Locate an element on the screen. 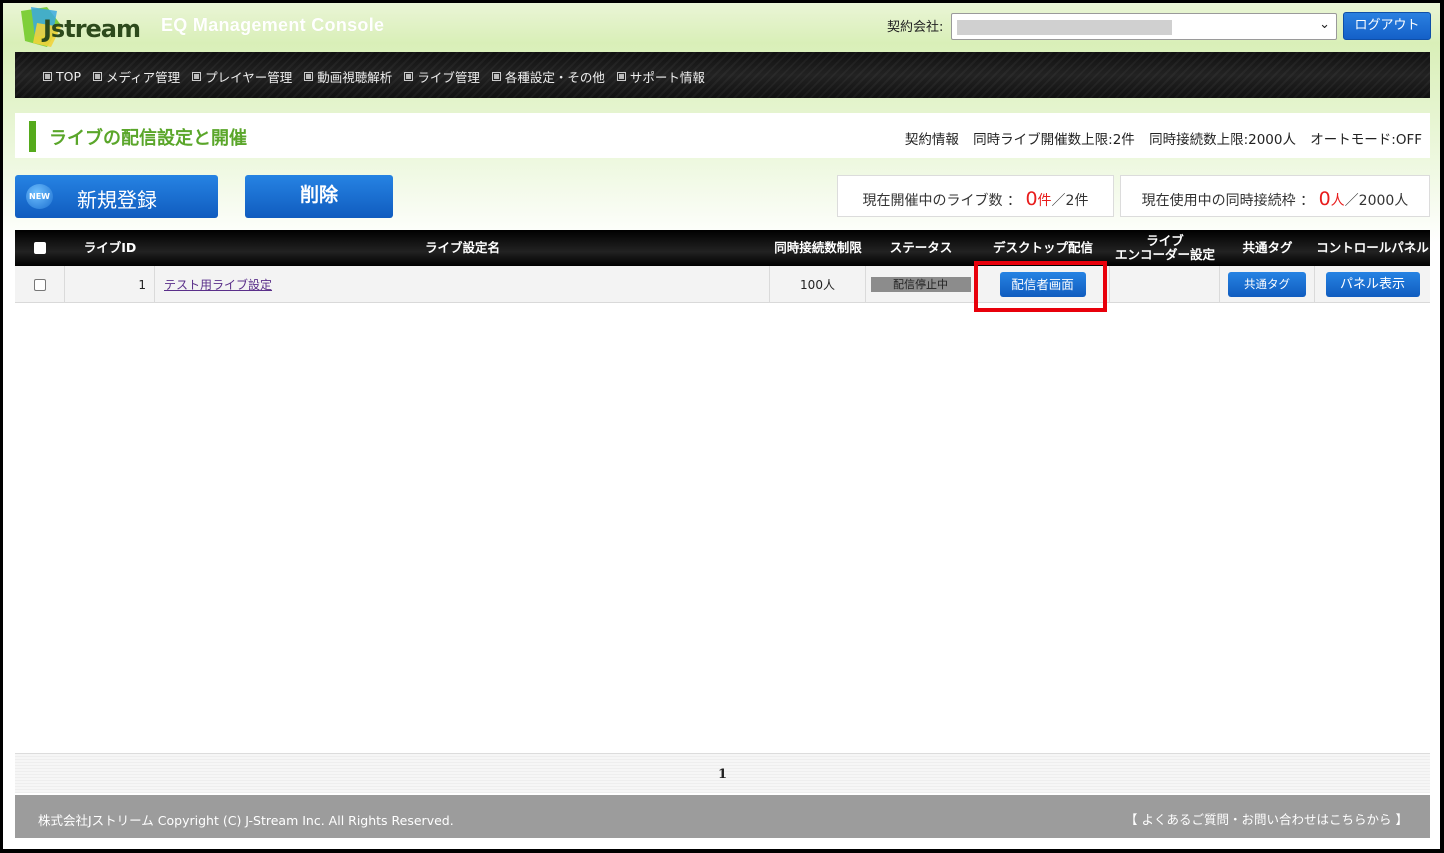 This screenshot has height=853, width=1444. current-connection-unit: 人 is located at coordinates (1337, 201).